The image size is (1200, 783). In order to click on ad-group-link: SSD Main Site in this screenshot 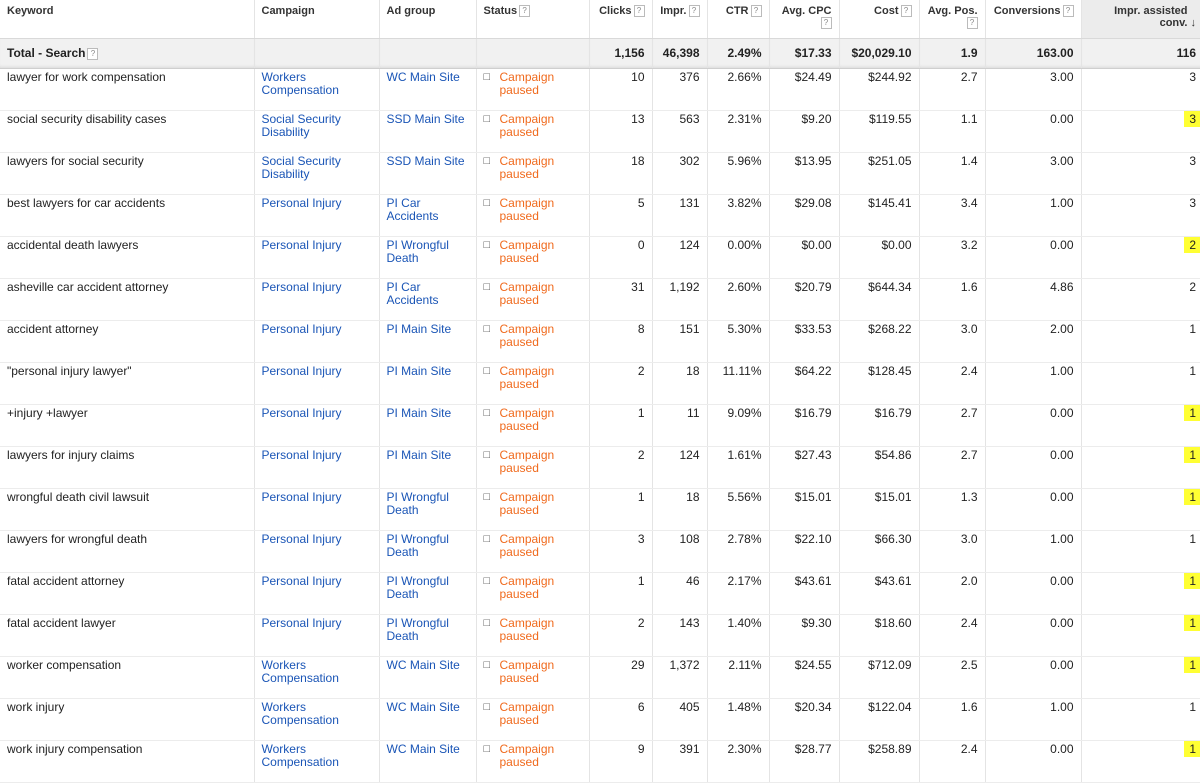, I will do `click(426, 161)`.